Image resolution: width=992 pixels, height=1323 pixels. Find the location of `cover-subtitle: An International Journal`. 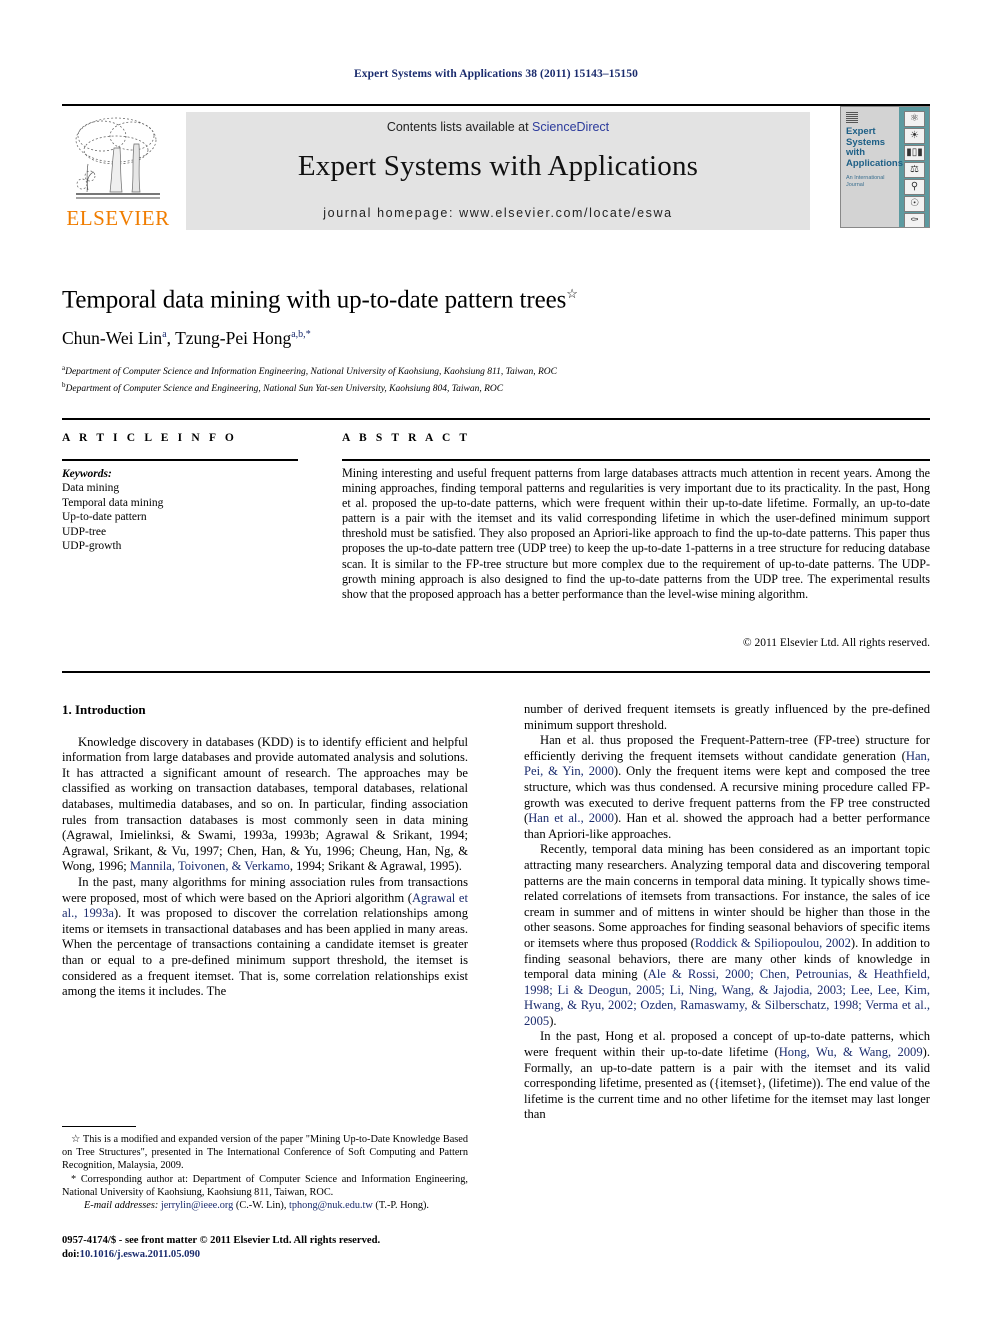

cover-subtitle: An International Journal is located at coordinates (872, 181).